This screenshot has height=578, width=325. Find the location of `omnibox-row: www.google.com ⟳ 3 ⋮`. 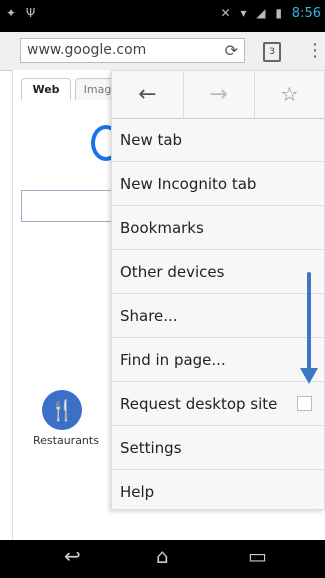

omnibox-row: www.google.com ⟳ 3 ⋮ is located at coordinates (162, 51).